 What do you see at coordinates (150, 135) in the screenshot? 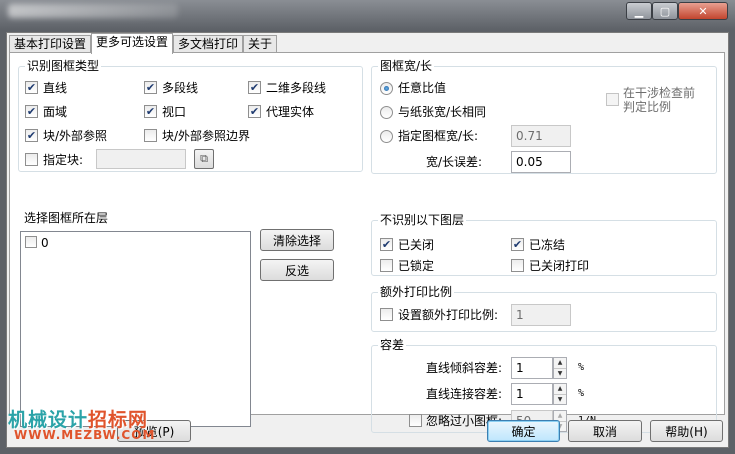
I see `checkbox-block-xref-boundary` at bounding box center [150, 135].